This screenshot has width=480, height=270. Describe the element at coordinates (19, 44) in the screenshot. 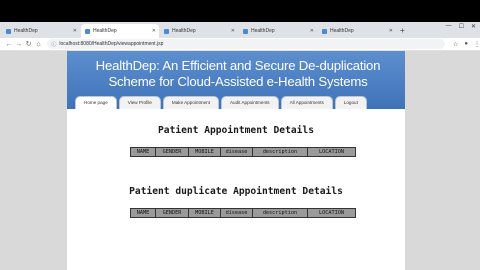

I see `forward-arrow-icon: →` at that location.